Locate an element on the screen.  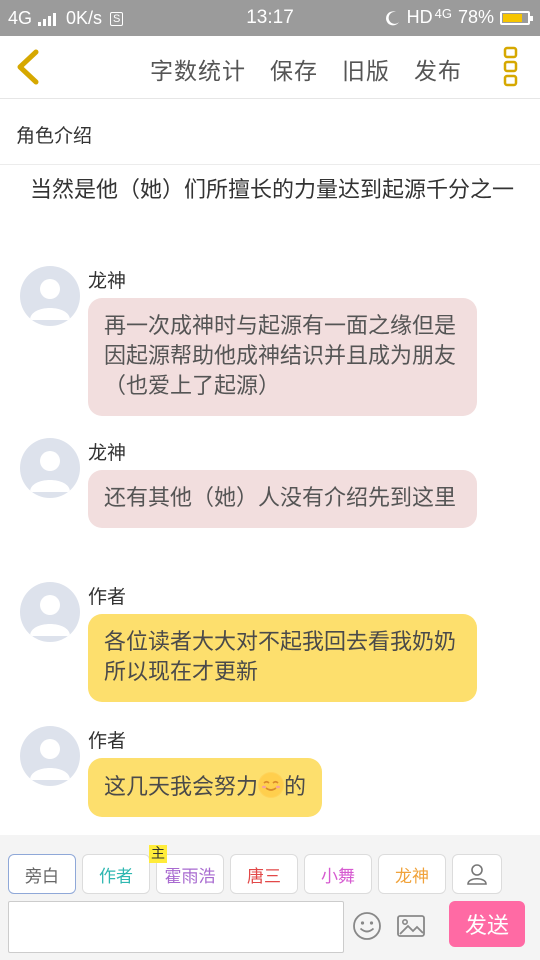
publish-button: 发布 is located at coordinates (438, 69).